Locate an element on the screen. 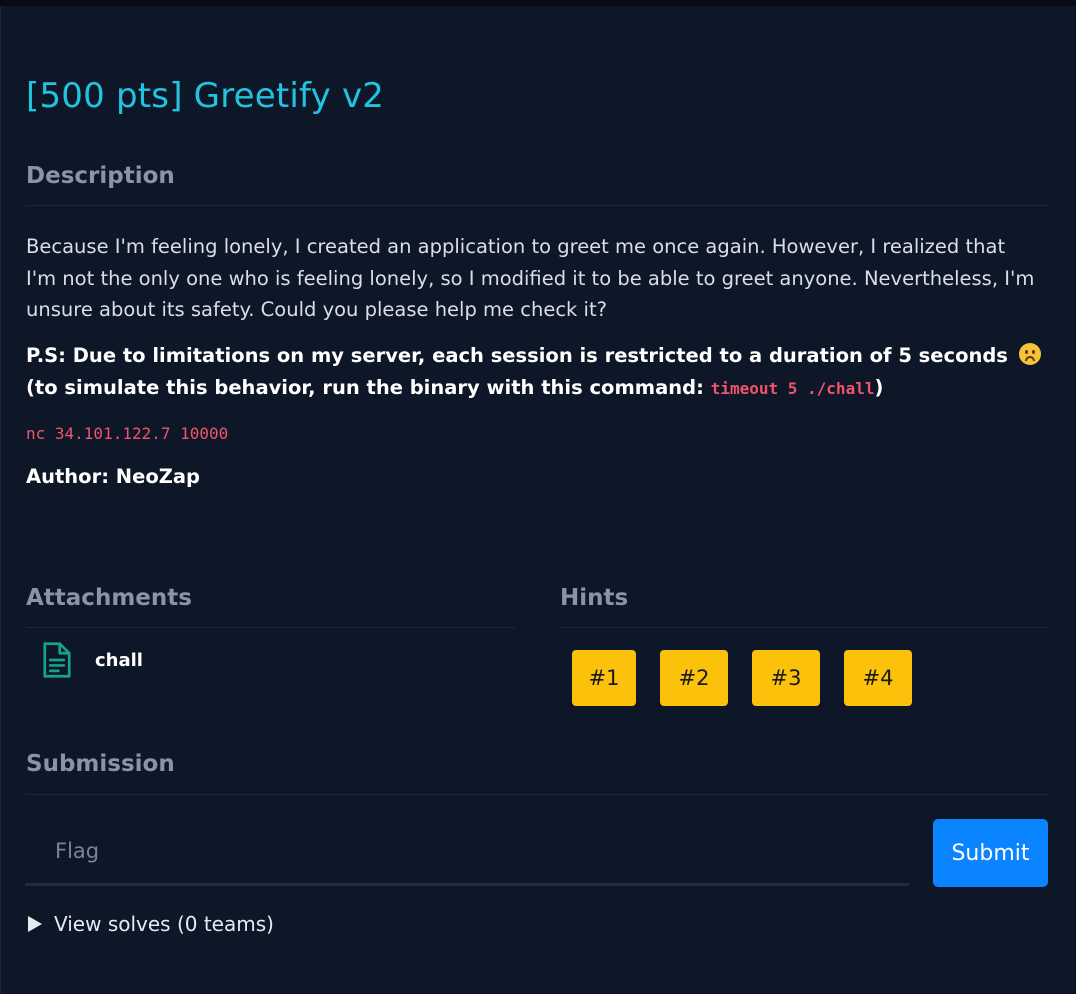  file-text-icon is located at coordinates (57, 660).